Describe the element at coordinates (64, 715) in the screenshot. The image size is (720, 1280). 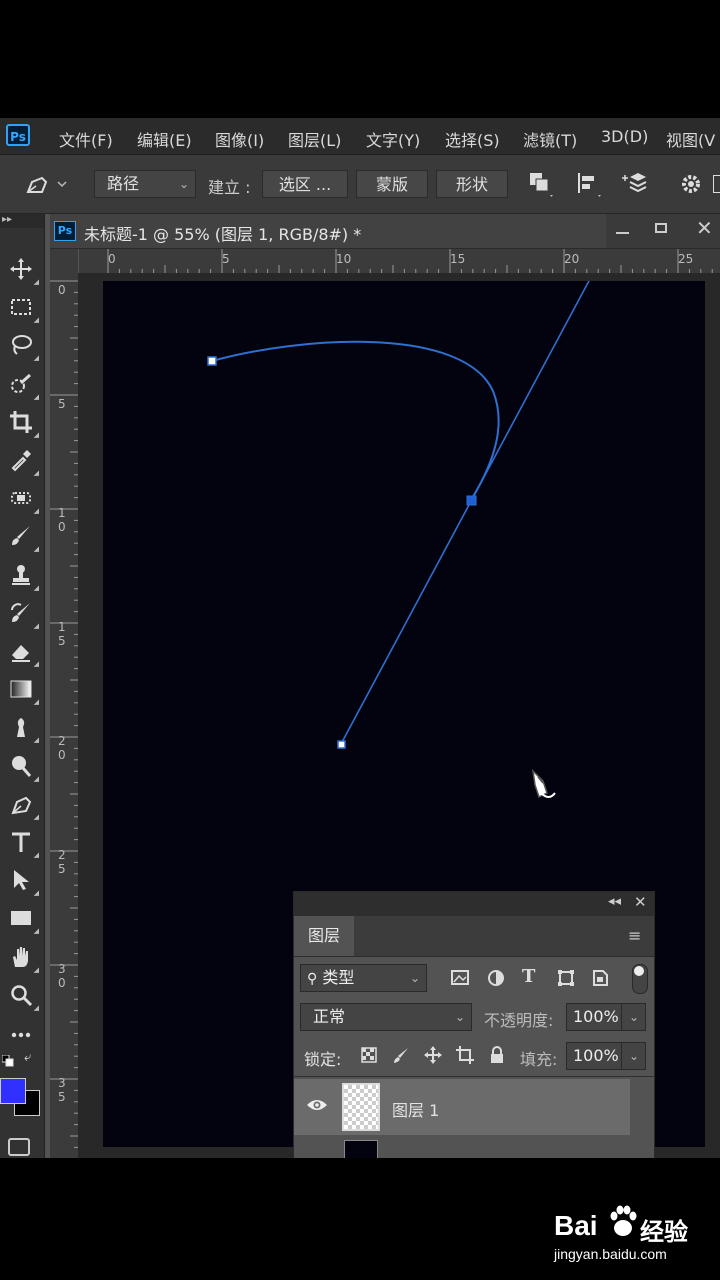
I see `vertical-ruler: 0 5 1 0 1 5 2 0 2 5 3 0 3 5` at that location.